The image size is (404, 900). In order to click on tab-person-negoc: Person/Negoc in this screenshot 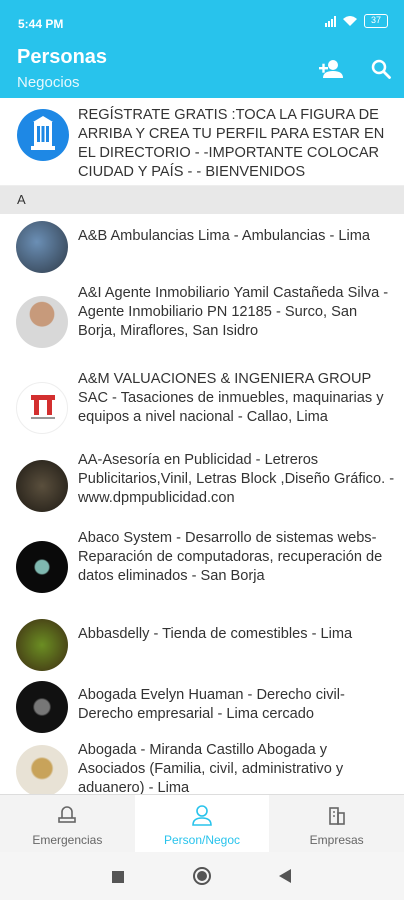, I will do `click(202, 823)`.